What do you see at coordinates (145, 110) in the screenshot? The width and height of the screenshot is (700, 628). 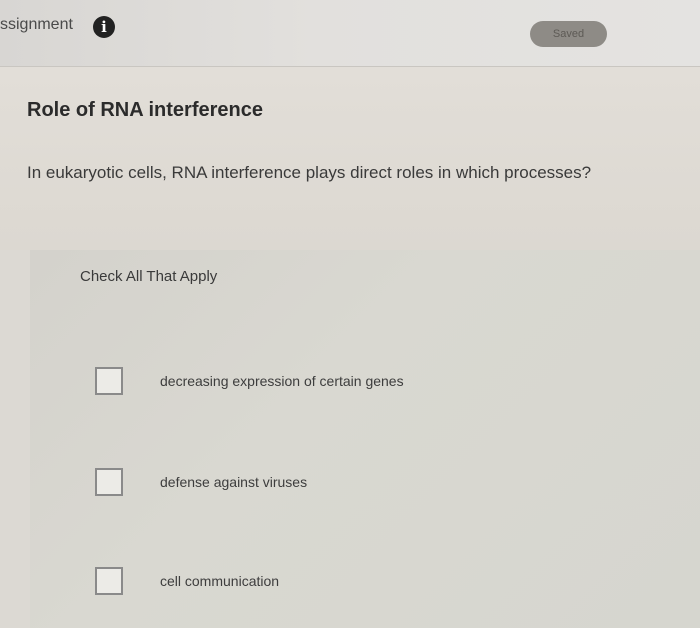 I see `question-title: Role of RNA interference` at bounding box center [145, 110].